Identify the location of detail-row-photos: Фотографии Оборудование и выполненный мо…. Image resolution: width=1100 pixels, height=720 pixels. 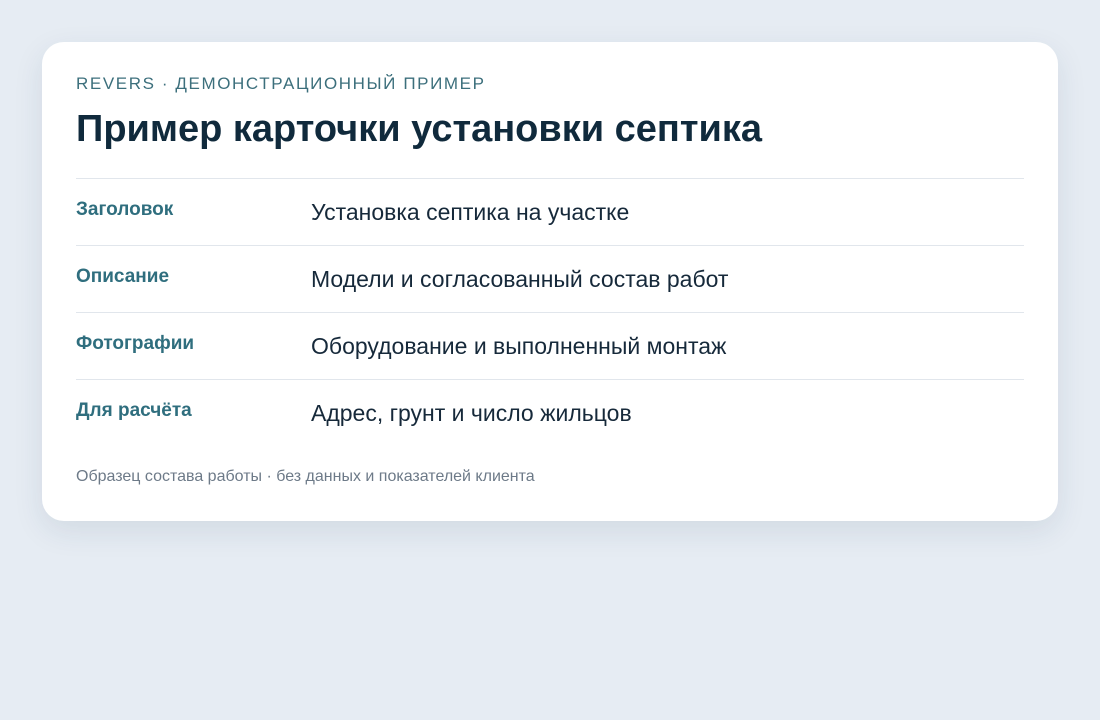
(550, 345).